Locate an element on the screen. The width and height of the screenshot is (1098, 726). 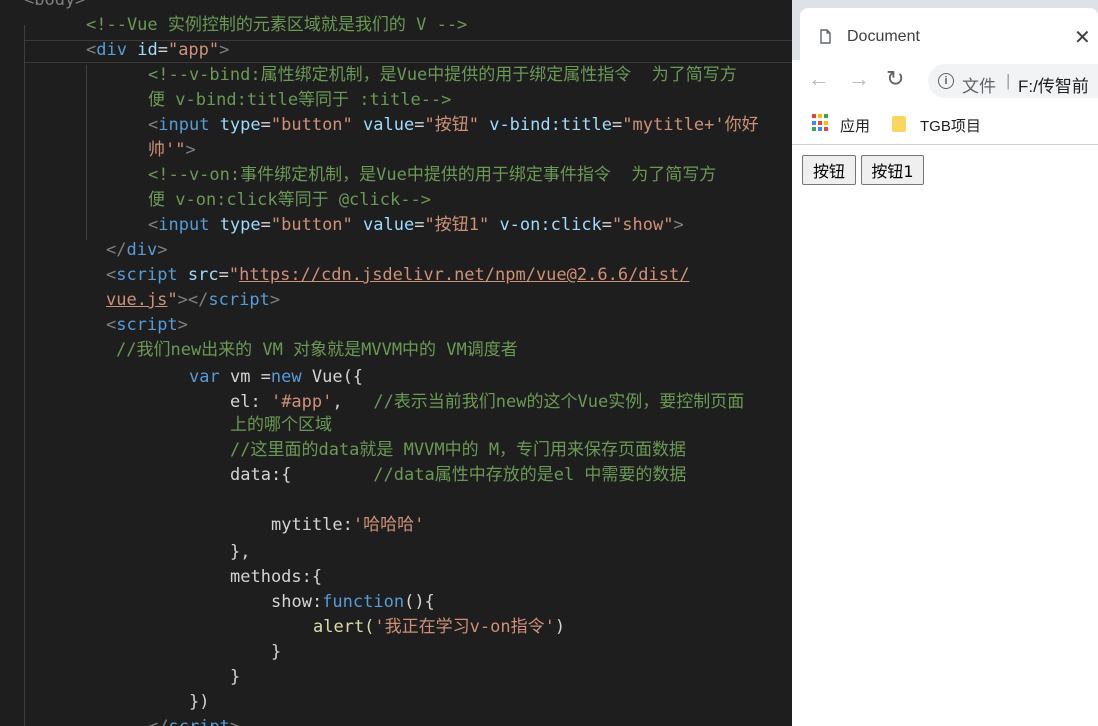
code-line: mytitle:'哈哈哈' is located at coordinates (348, 525).